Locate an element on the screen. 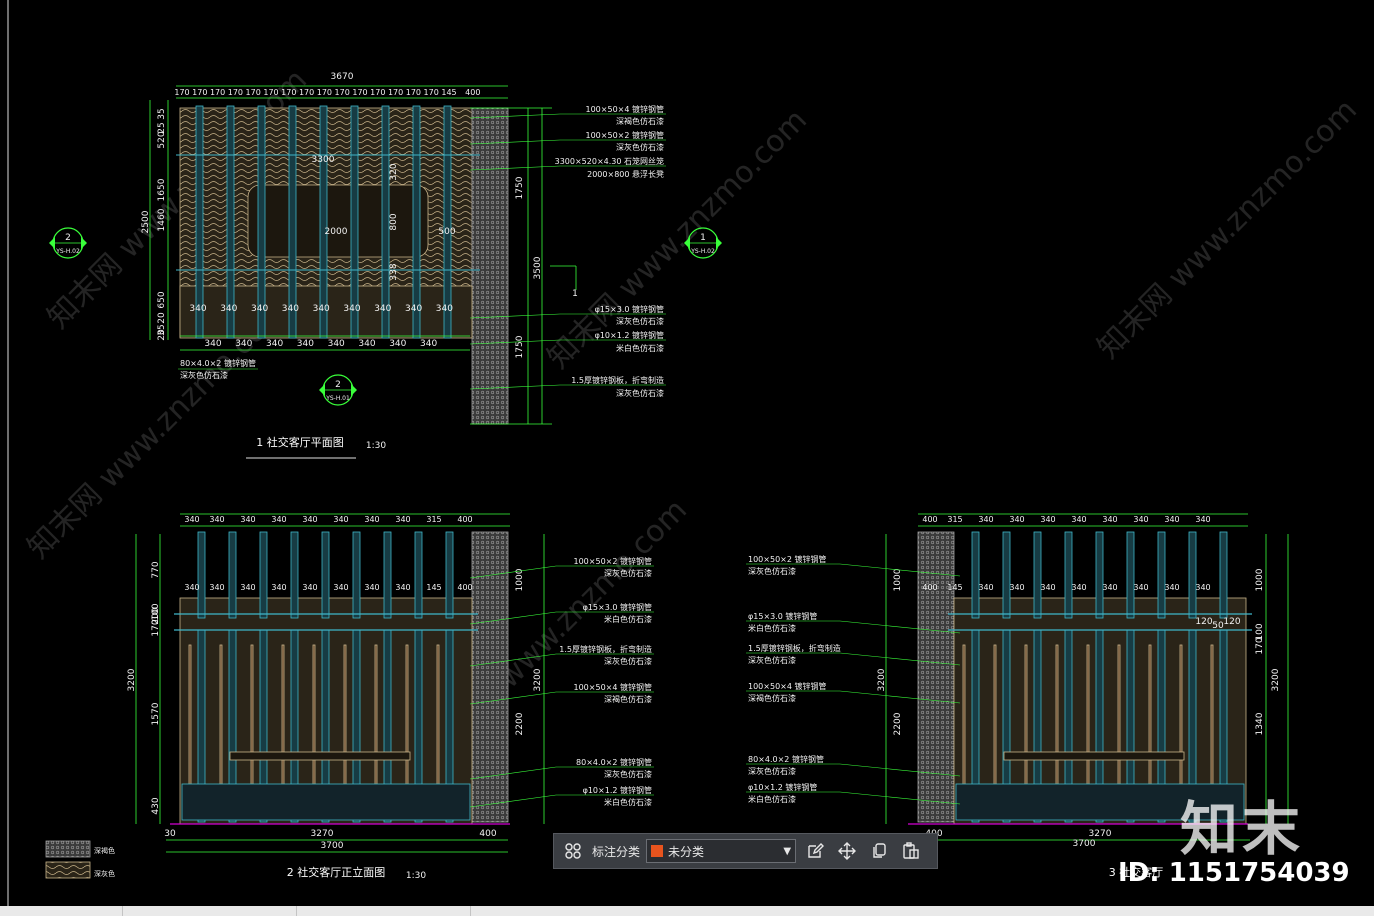 The height and width of the screenshot is (916, 1374). move-icon is located at coordinates (847, 851).